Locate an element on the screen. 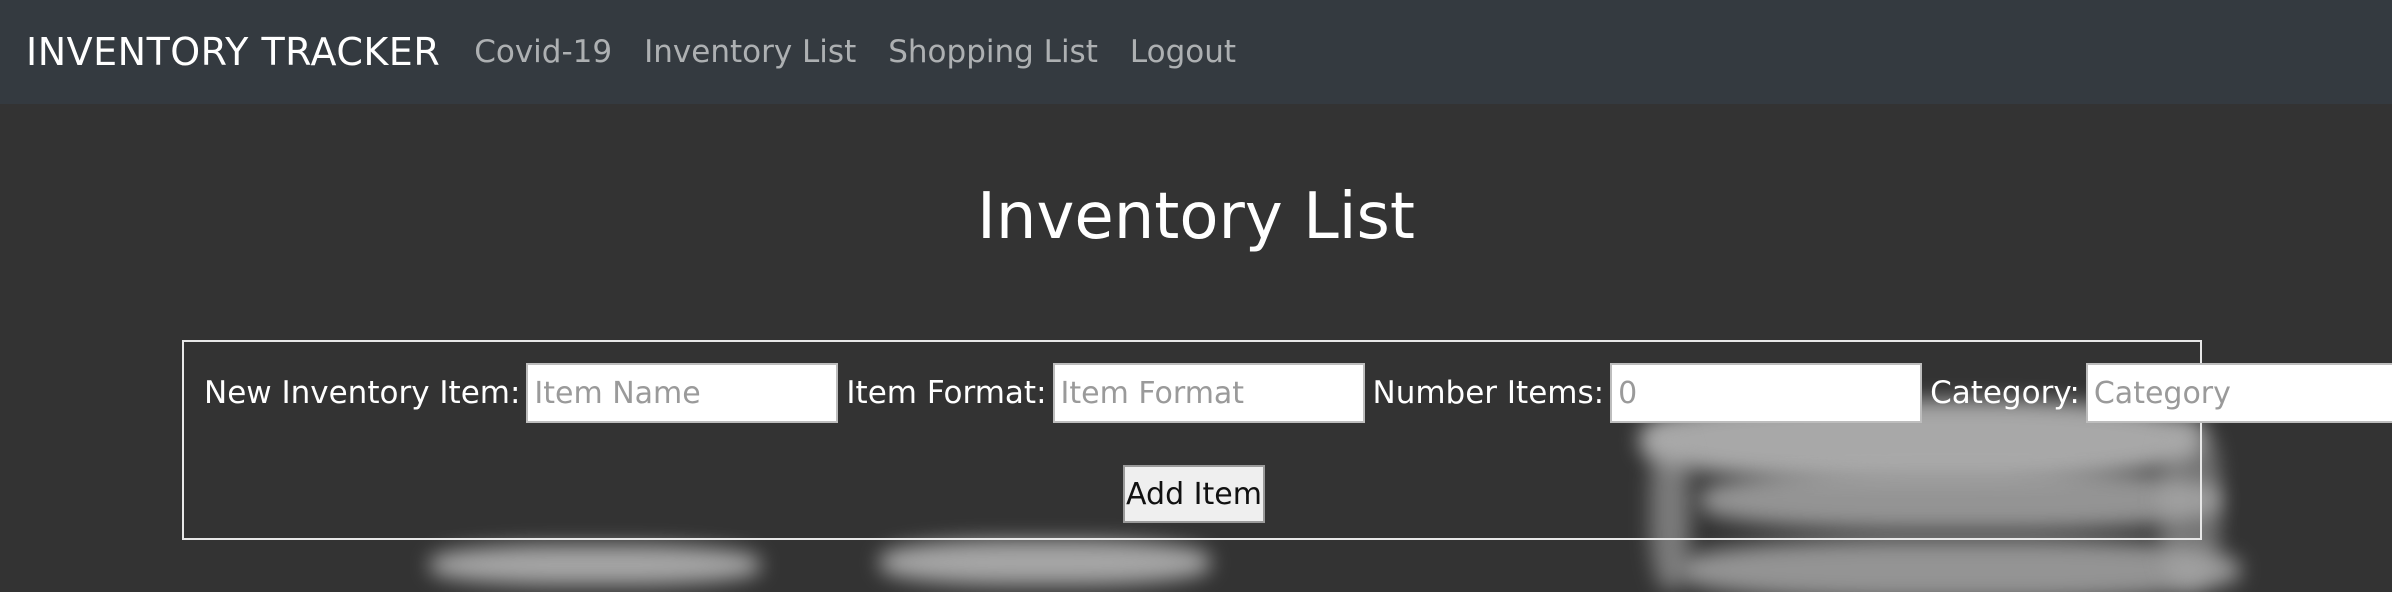  brand-link: INVENTORY TRACKER is located at coordinates (233, 52).